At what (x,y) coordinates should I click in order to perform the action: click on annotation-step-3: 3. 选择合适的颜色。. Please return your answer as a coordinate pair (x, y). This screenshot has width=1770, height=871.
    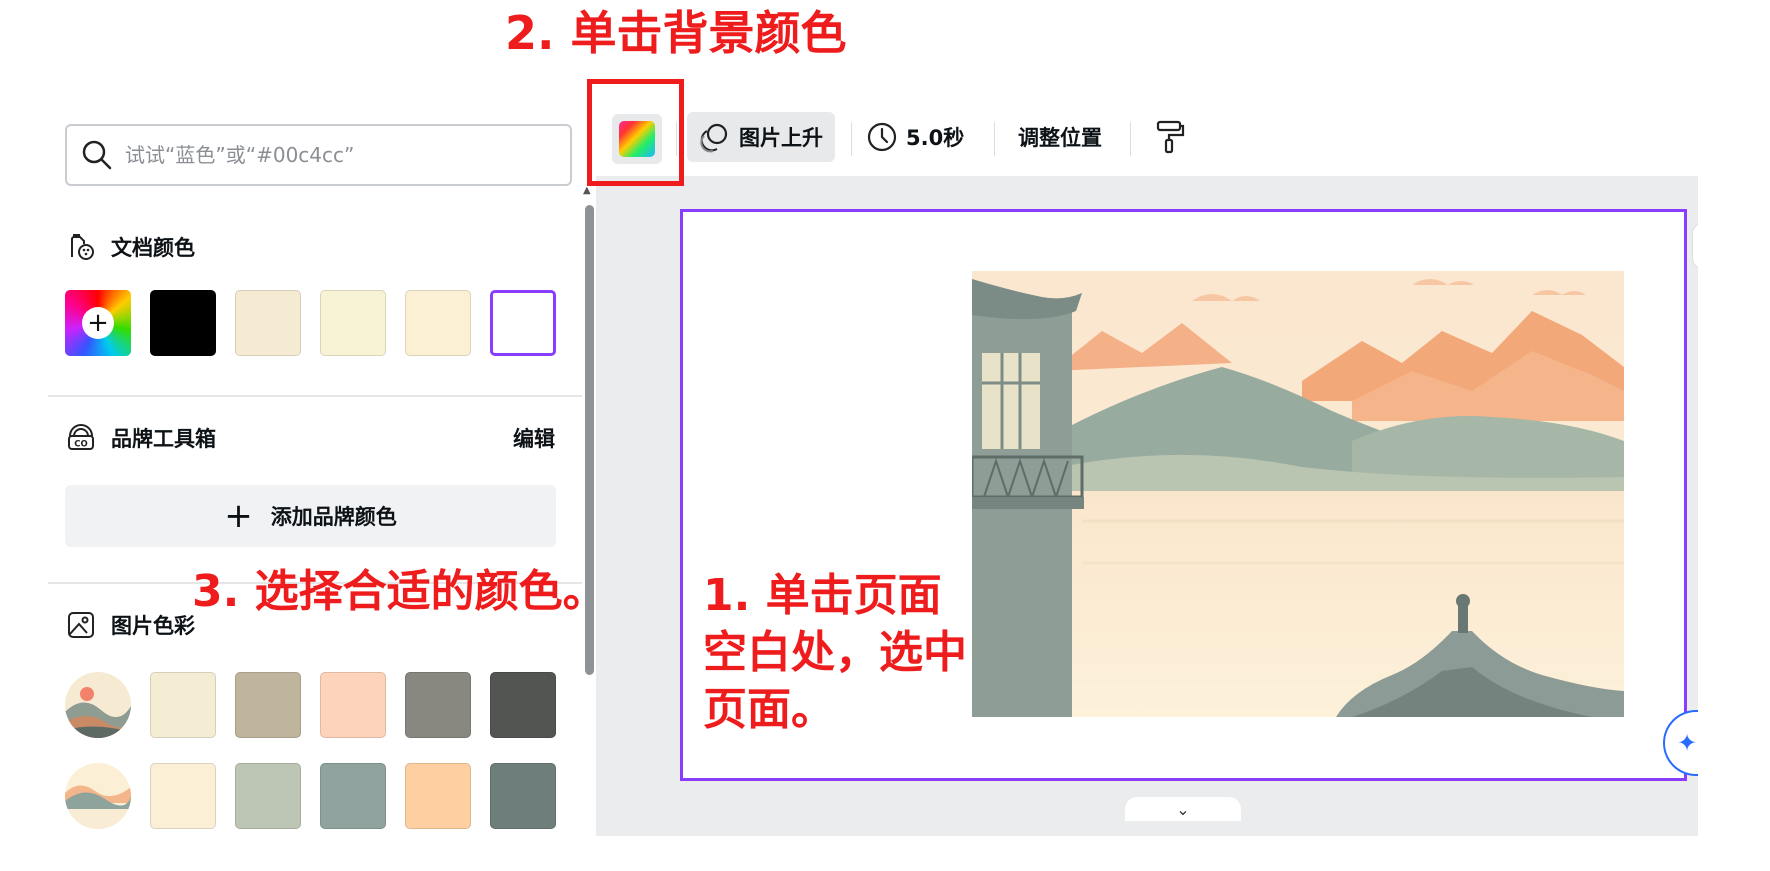
    Looking at the image, I should click on (399, 591).